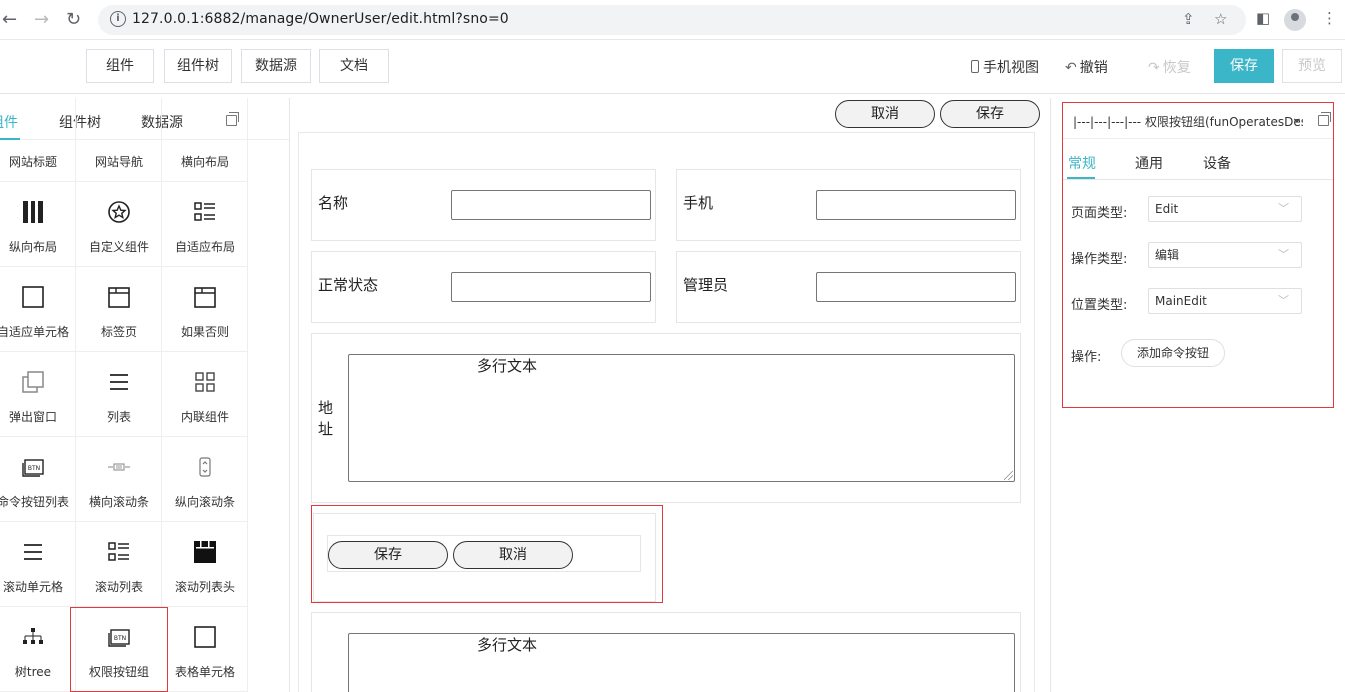  I want to click on component-table-cell: 表格单元格, so click(208, 649).